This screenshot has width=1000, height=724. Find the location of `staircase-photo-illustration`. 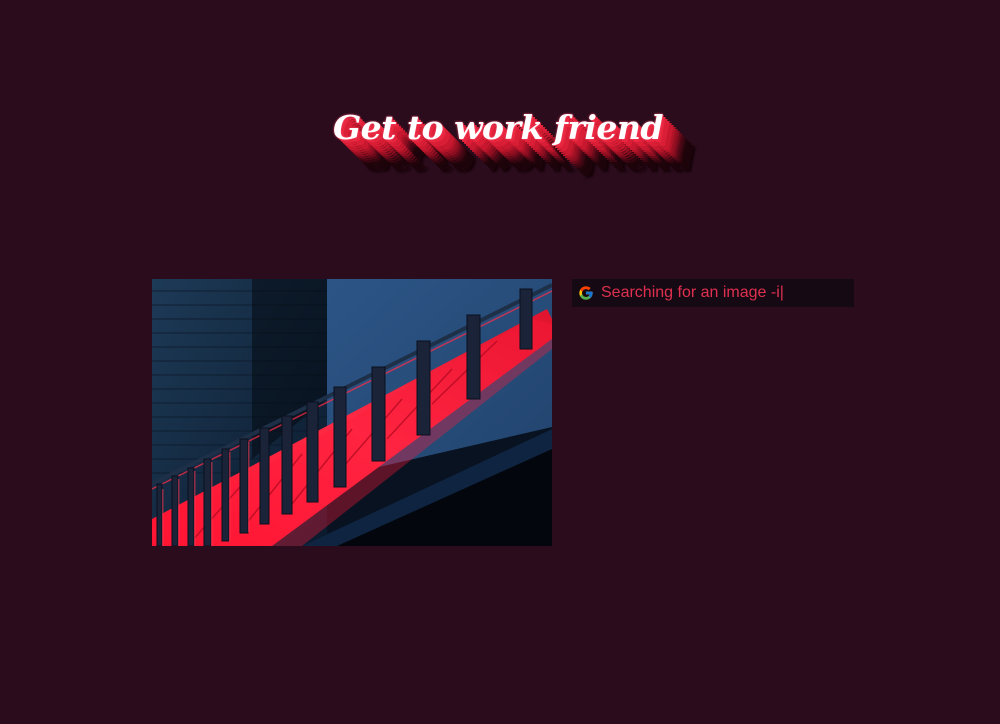

staircase-photo-illustration is located at coordinates (352, 412).